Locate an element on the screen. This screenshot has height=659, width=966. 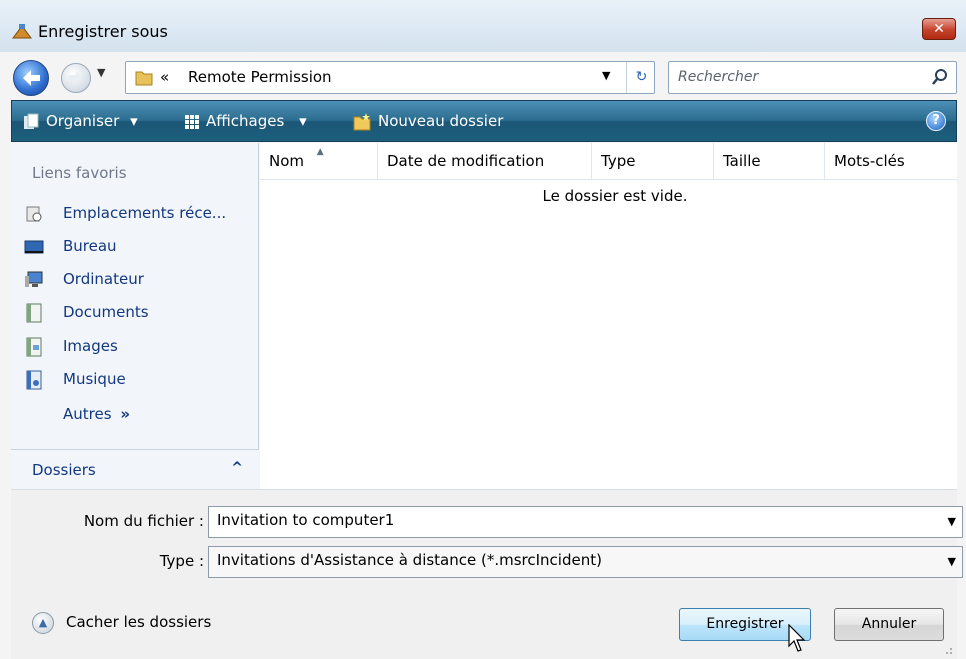
column-header-label: Taille is located at coordinates (742, 161).